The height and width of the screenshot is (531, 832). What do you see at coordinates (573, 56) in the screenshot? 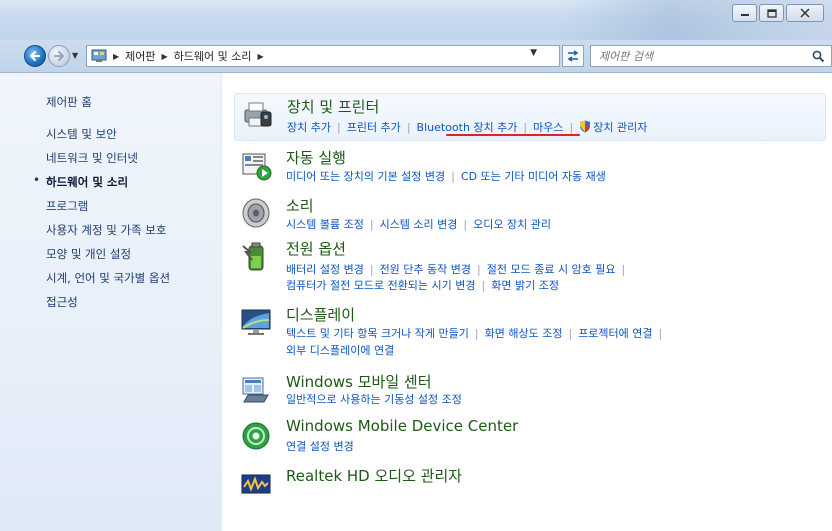
I see `refresh-button` at bounding box center [573, 56].